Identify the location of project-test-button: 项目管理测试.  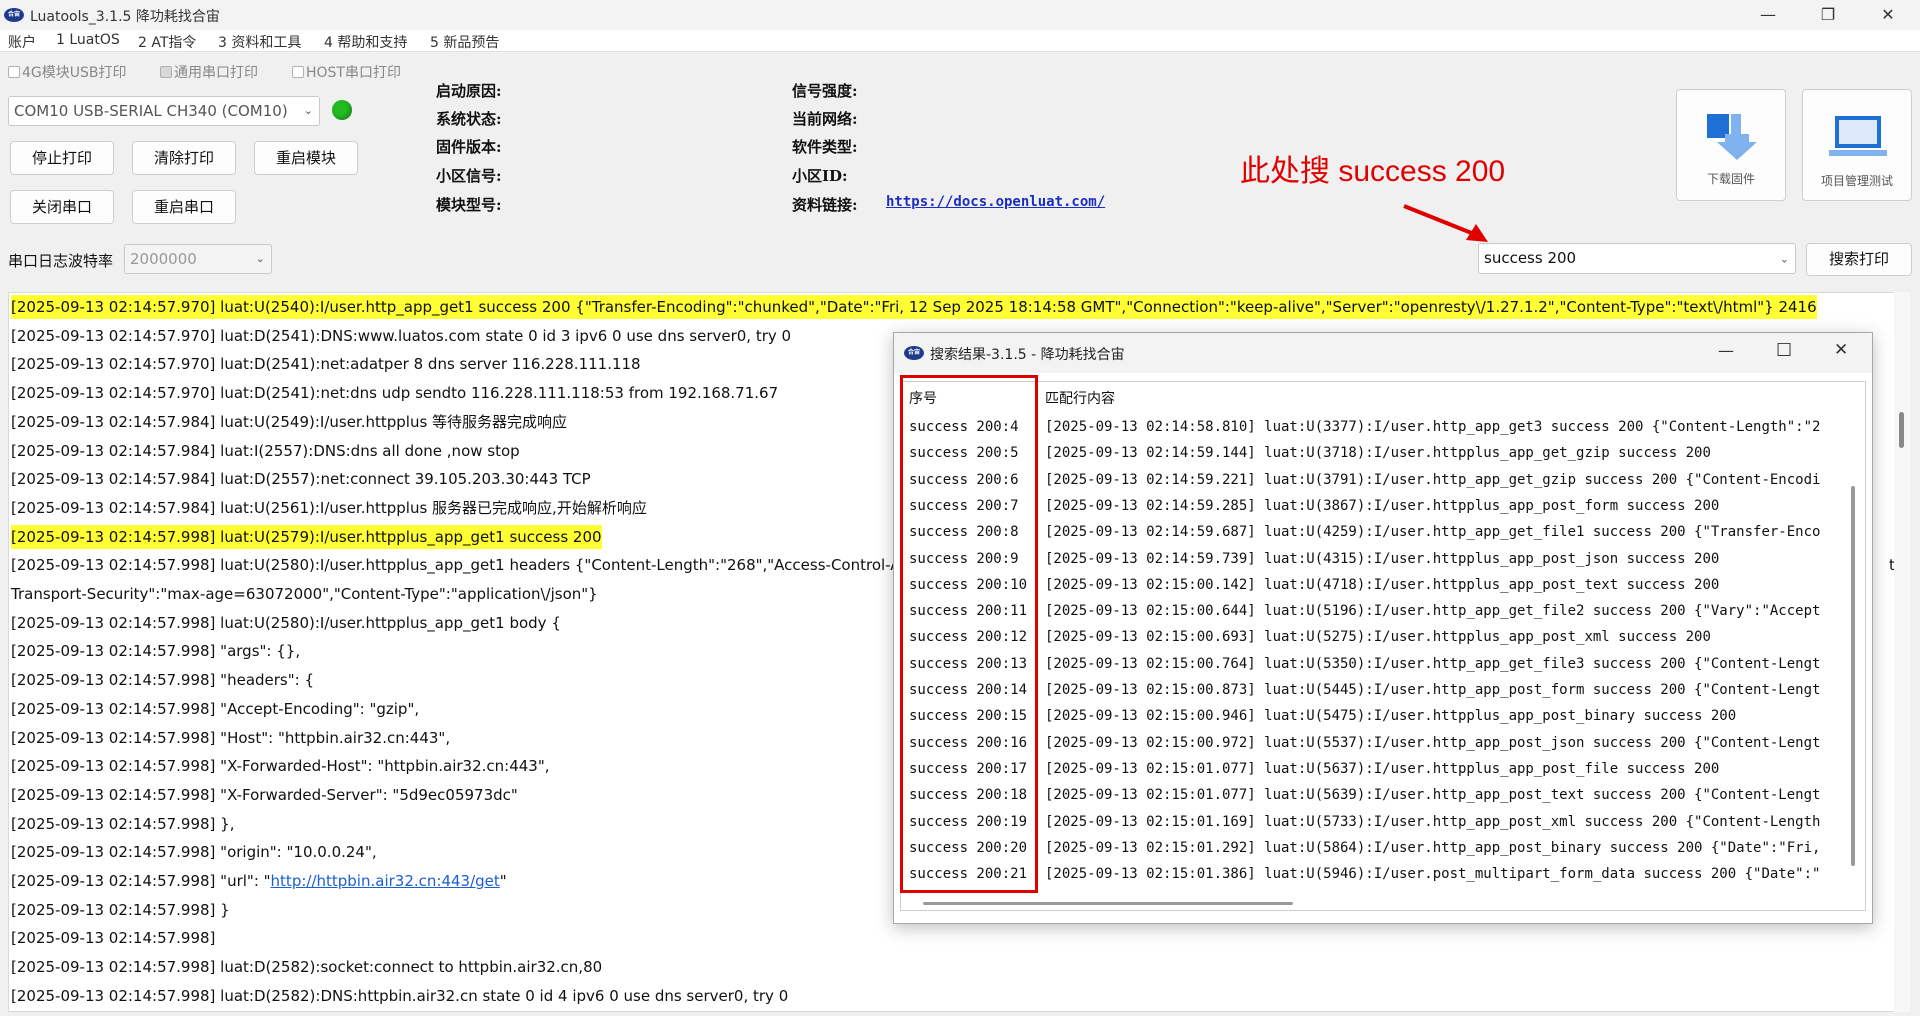
(1857, 145).